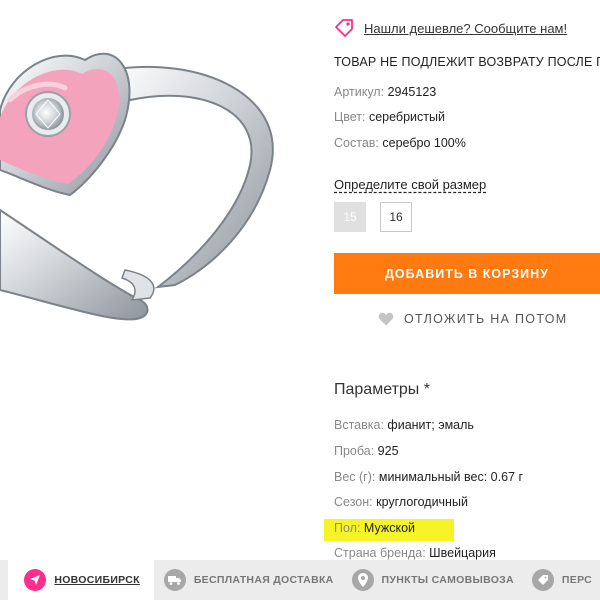 This screenshot has height=600, width=600. What do you see at coordinates (353, 502) in the screenshot?
I see `param-key: Сезон:` at bounding box center [353, 502].